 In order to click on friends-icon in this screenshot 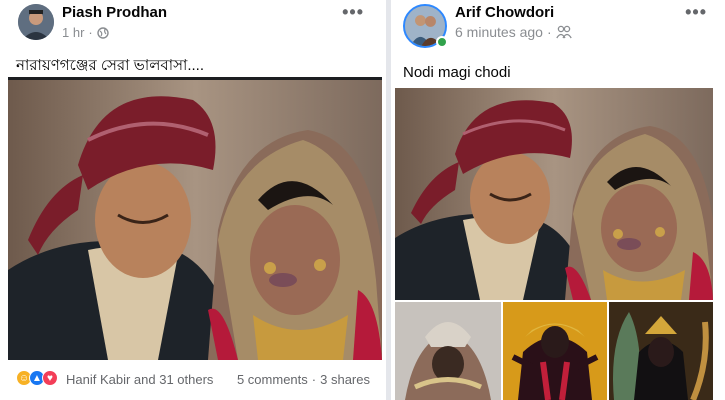, I will do `click(563, 32)`.